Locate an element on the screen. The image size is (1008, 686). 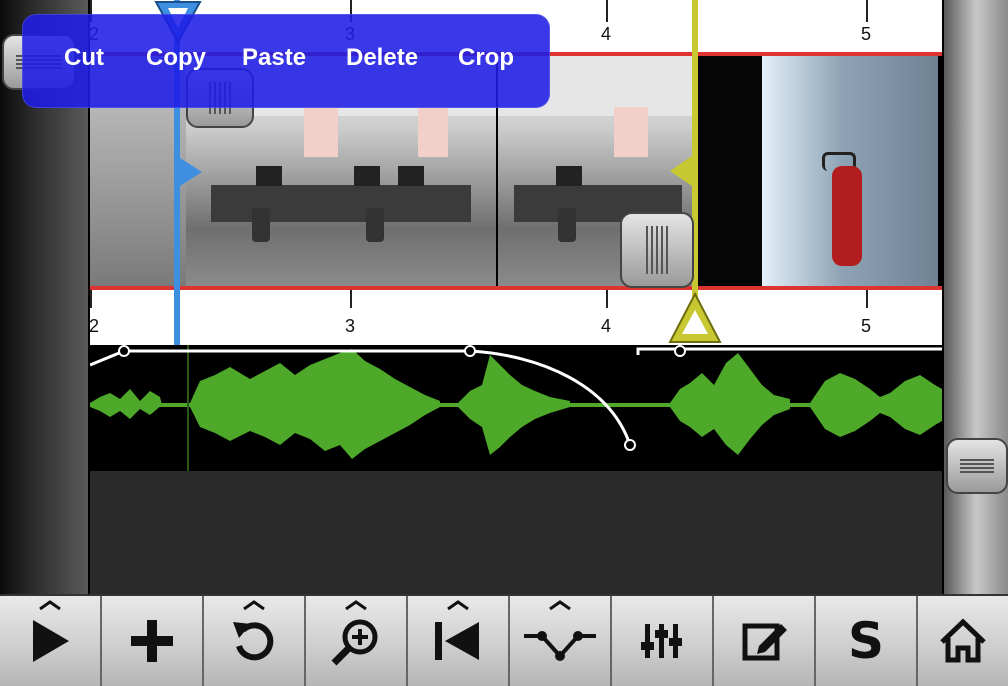
edit-pencil-icon is located at coordinates (764, 642).